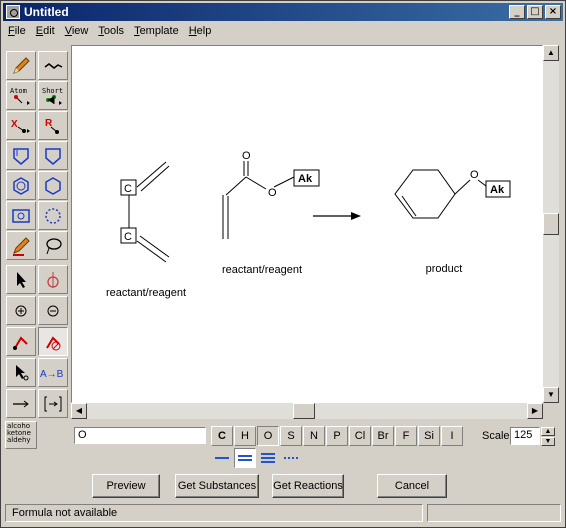  I want to click on r-group-icon: R, so click(52, 126).